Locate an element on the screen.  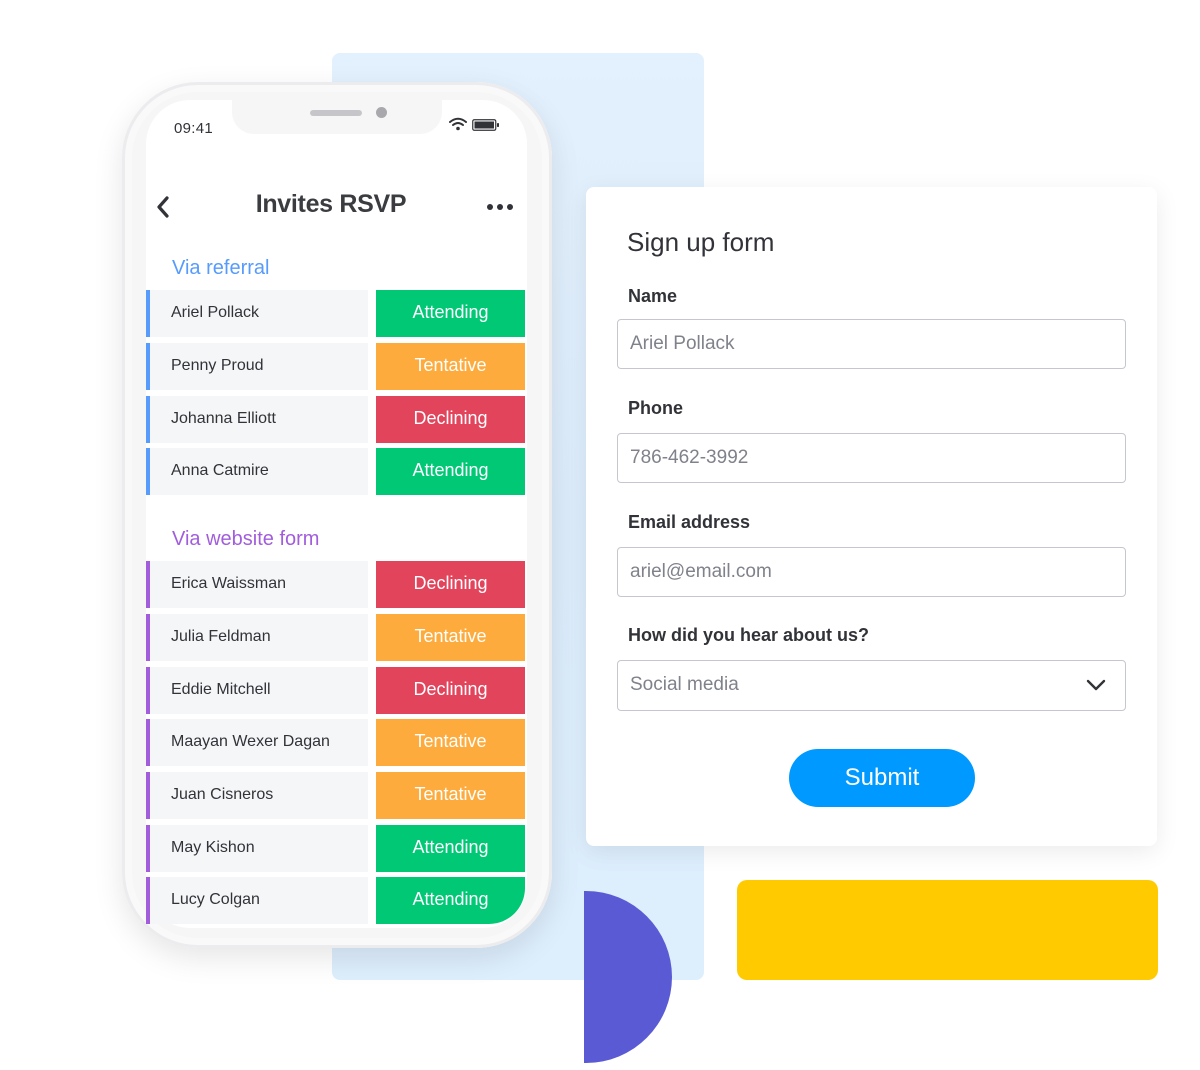
email-input is located at coordinates (871, 572).